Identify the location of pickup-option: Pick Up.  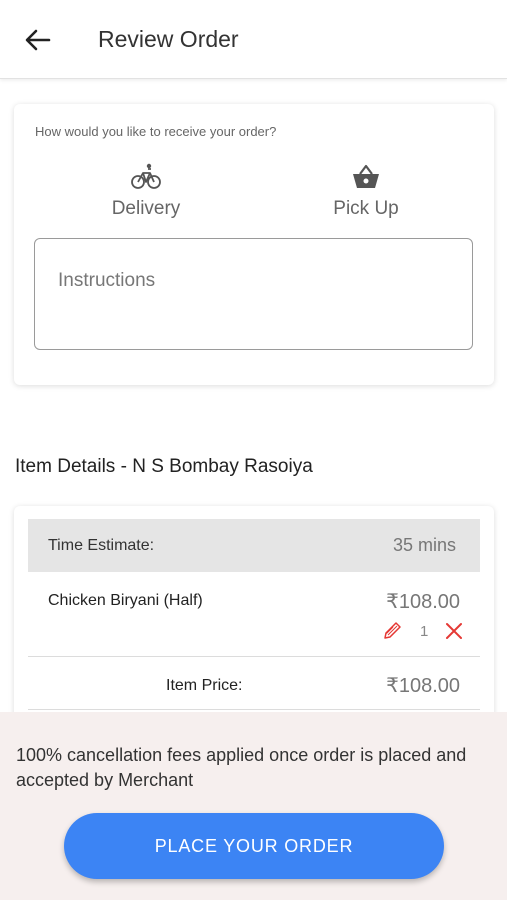
(366, 191).